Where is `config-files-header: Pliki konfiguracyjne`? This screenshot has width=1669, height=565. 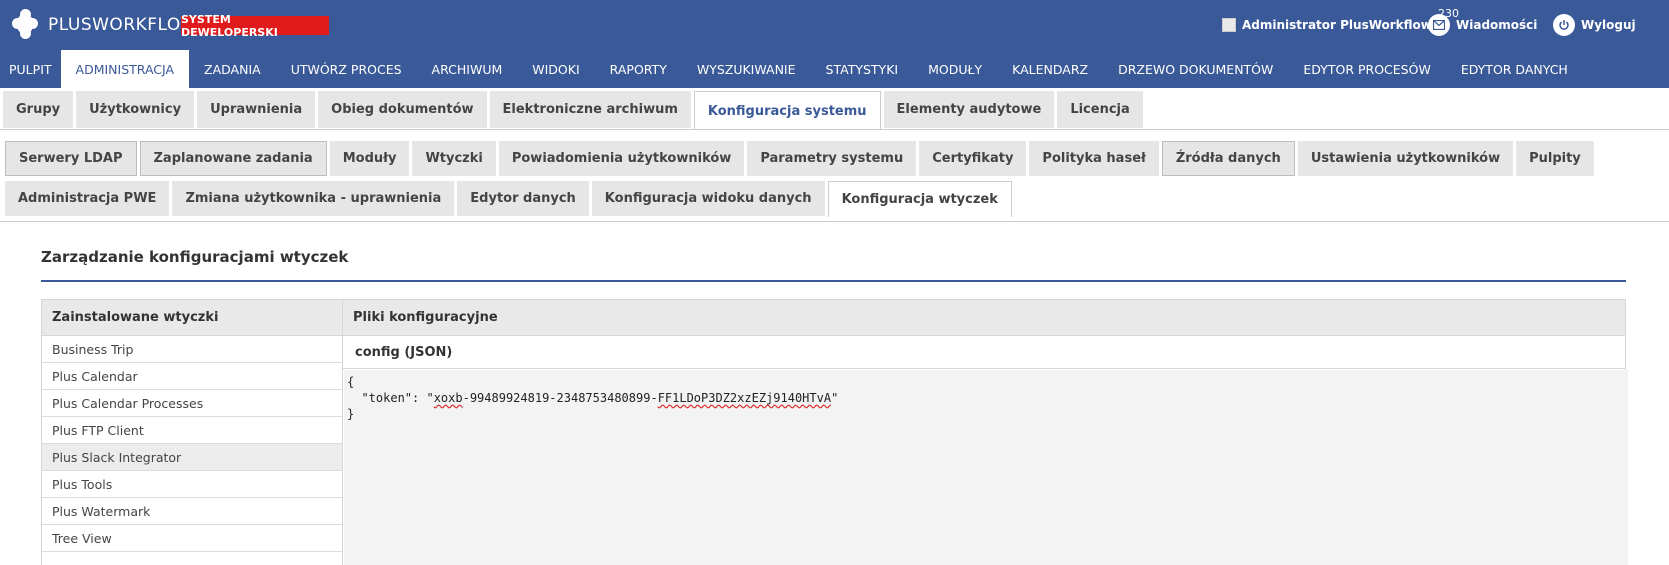
config-files-header: Pliki konfiguracyjne is located at coordinates (984, 318).